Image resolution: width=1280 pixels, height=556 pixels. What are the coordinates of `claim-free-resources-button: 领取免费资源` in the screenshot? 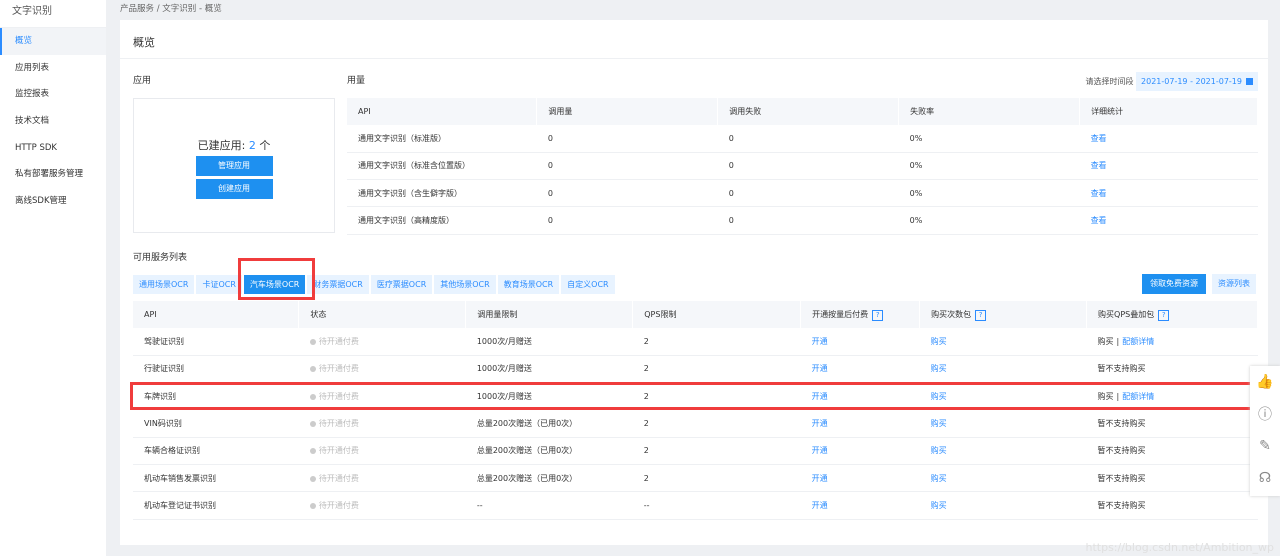 It's located at (1174, 284).